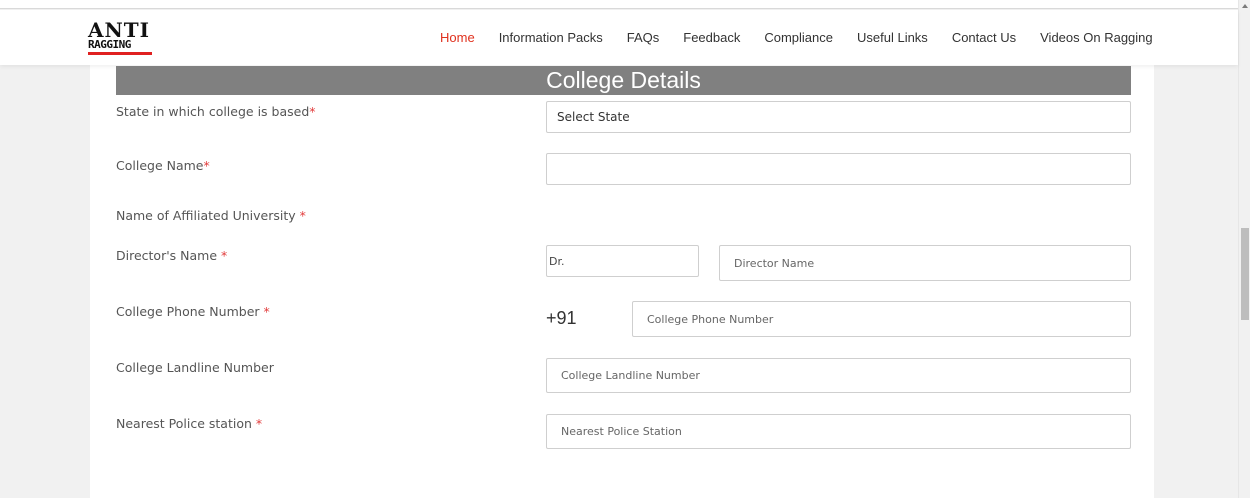  What do you see at coordinates (195, 367) in the screenshot?
I see `college-landline-label: College Landline Number` at bounding box center [195, 367].